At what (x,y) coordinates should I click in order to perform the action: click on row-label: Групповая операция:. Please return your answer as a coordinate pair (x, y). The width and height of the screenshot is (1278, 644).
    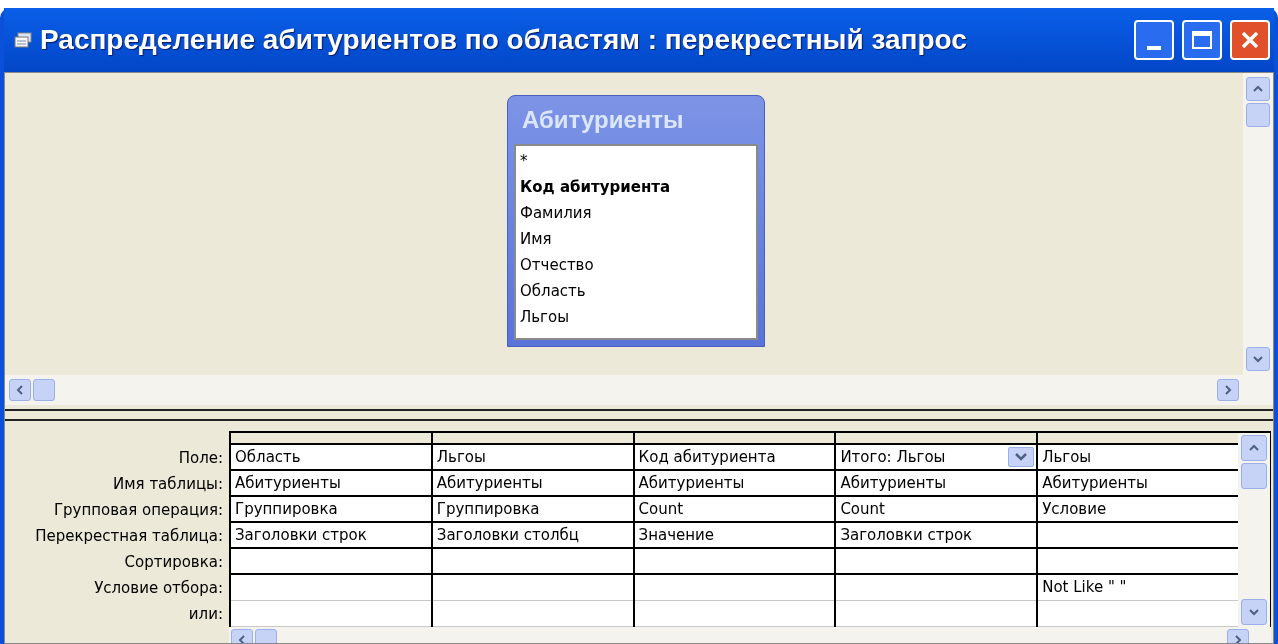
    Looking at the image, I should click on (138, 510).